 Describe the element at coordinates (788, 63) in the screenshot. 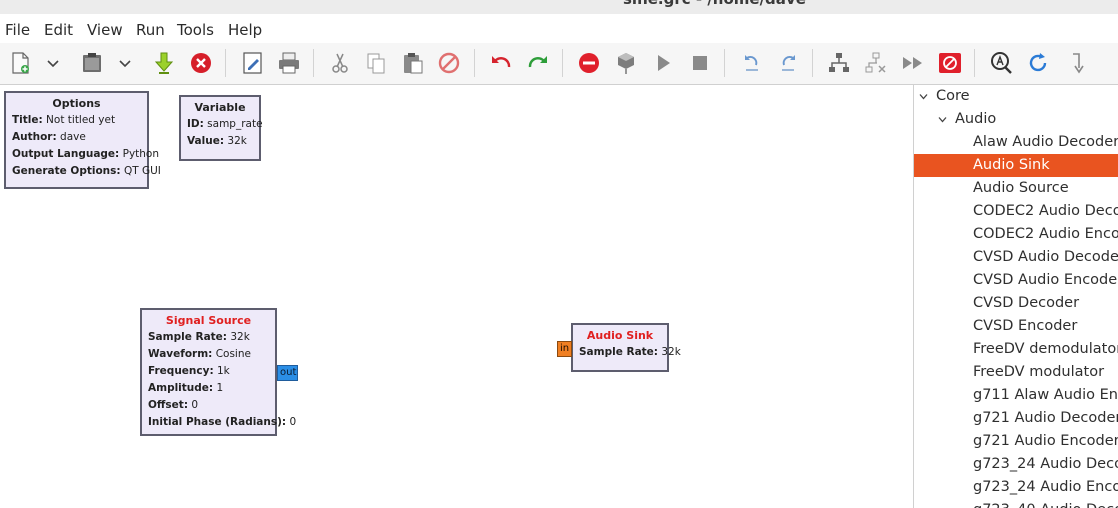

I see `rotate-cw-icon` at that location.